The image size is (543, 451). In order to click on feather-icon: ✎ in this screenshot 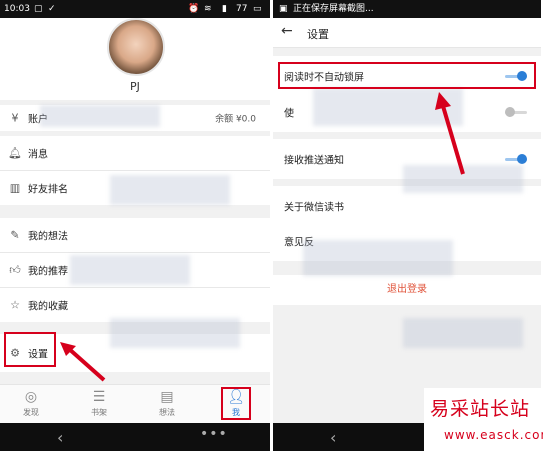, I will do `click(15, 235)`.